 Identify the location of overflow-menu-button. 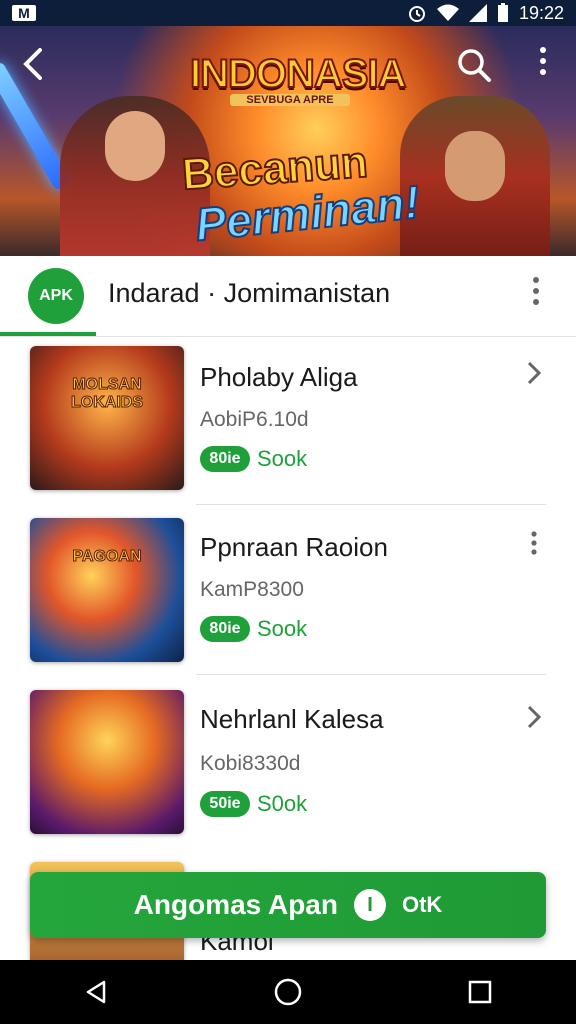
(543, 66).